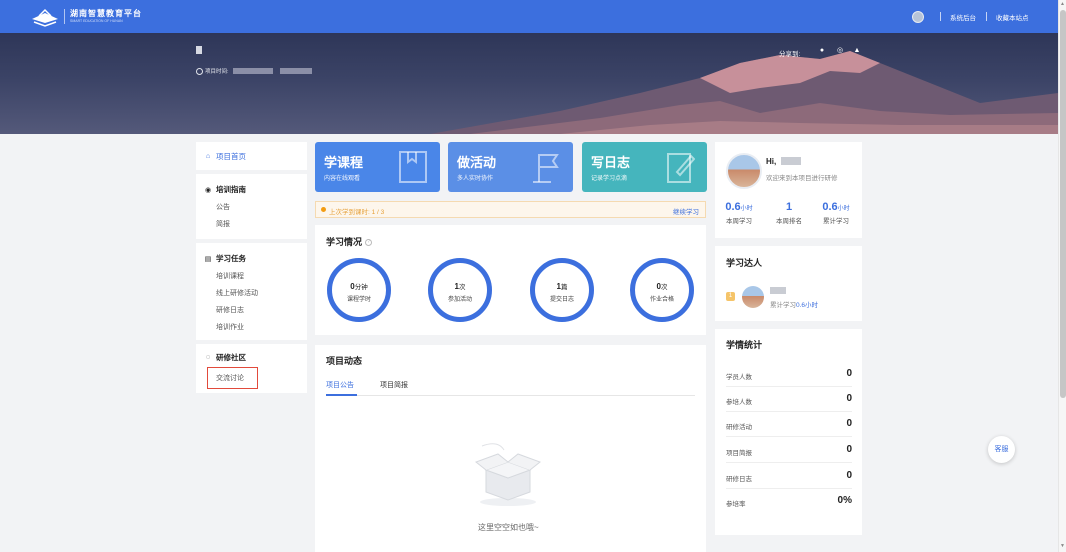  Describe the element at coordinates (369, 243) in the screenshot. I see `help-icon: ?` at that location.